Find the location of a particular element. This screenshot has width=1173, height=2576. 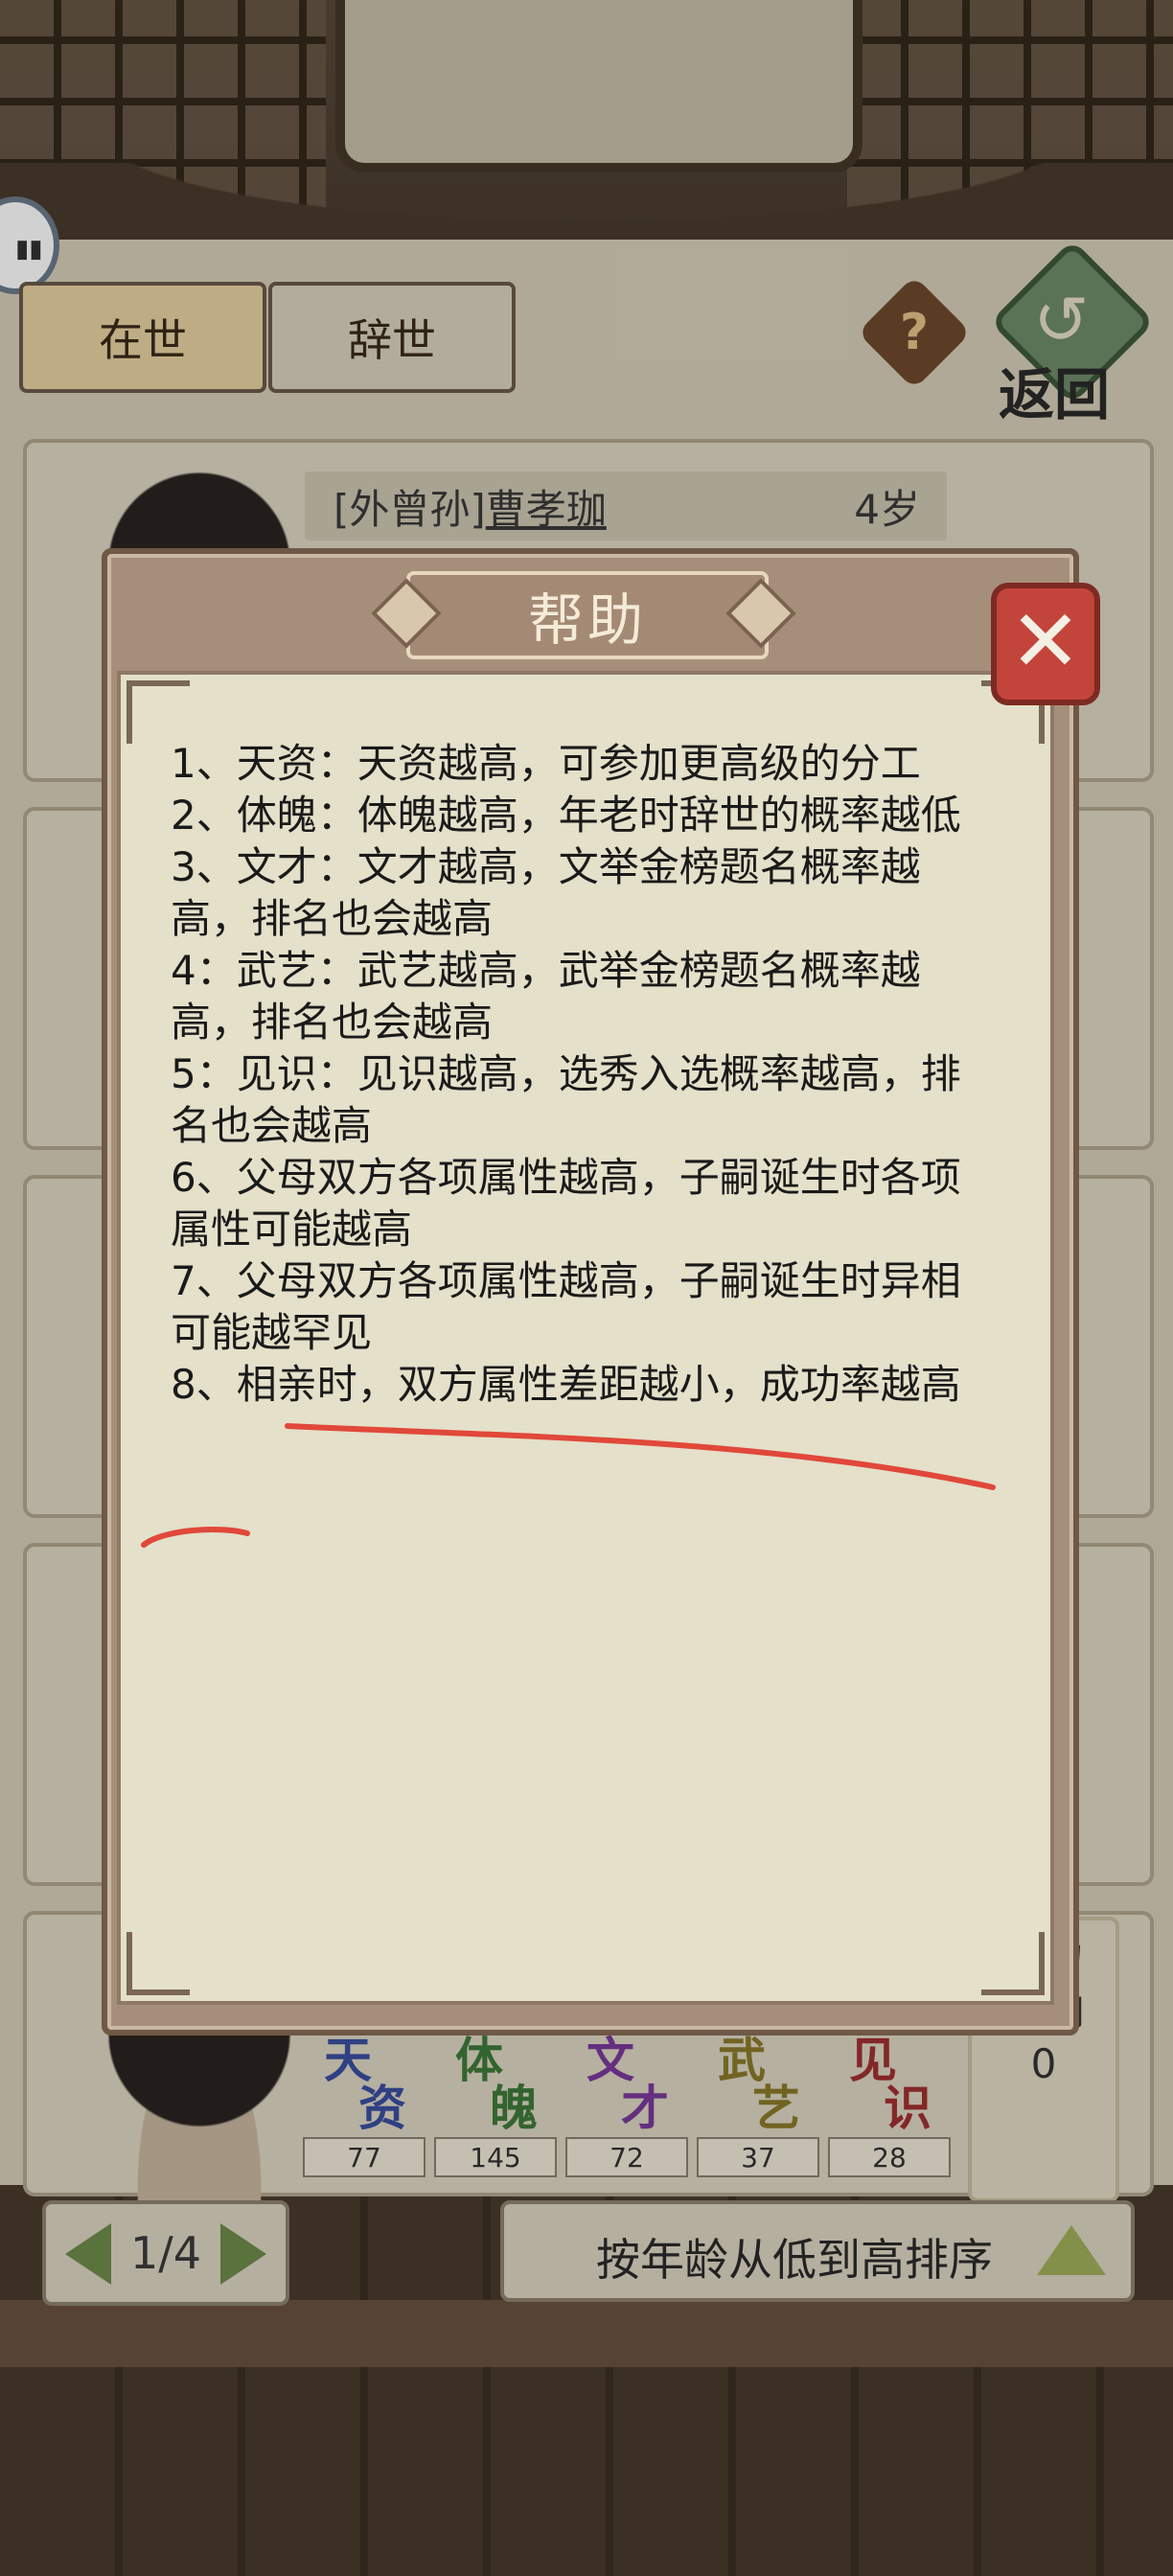

help-line: 3、文才：文才越高，文举金榜题名概率越高，排名也会越高 is located at coordinates (546, 892).